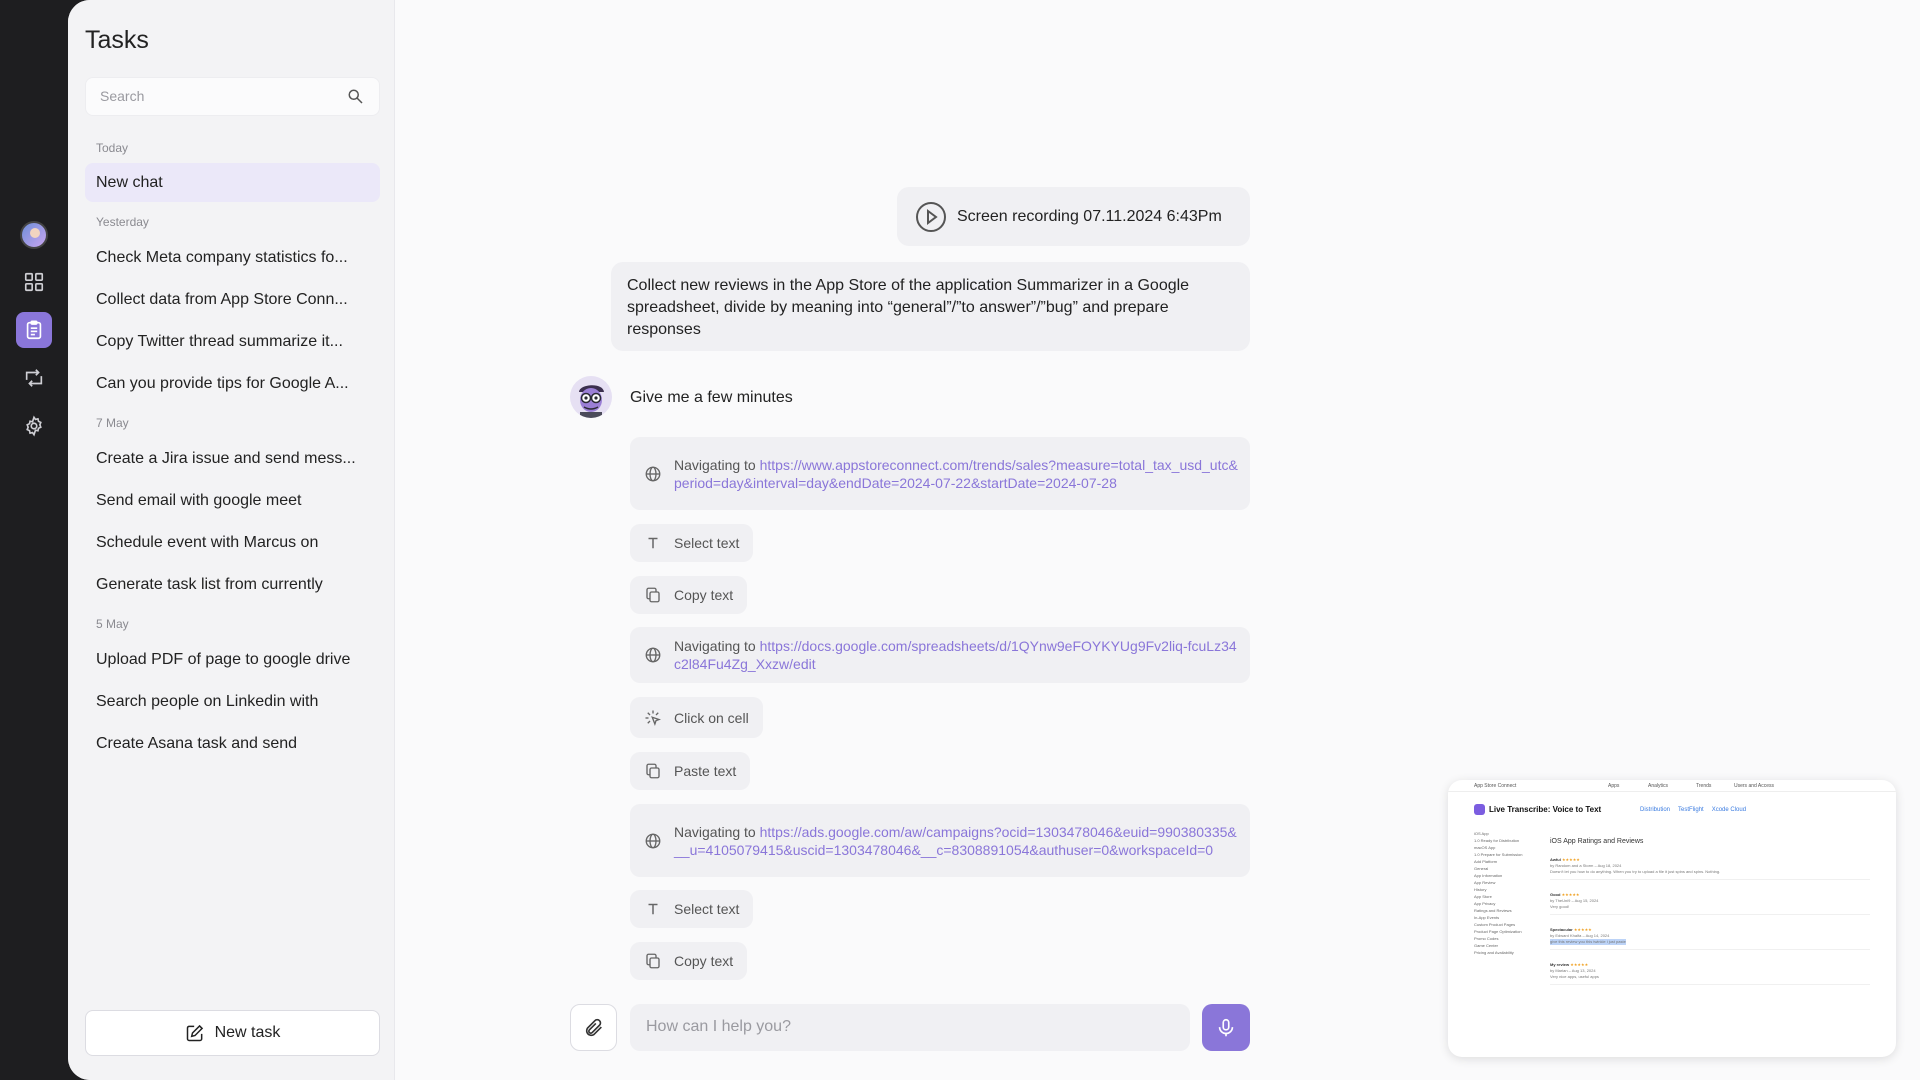 This screenshot has height=1080, width=1920. What do you see at coordinates (34, 282) in the screenshot?
I see `grid-icon` at bounding box center [34, 282].